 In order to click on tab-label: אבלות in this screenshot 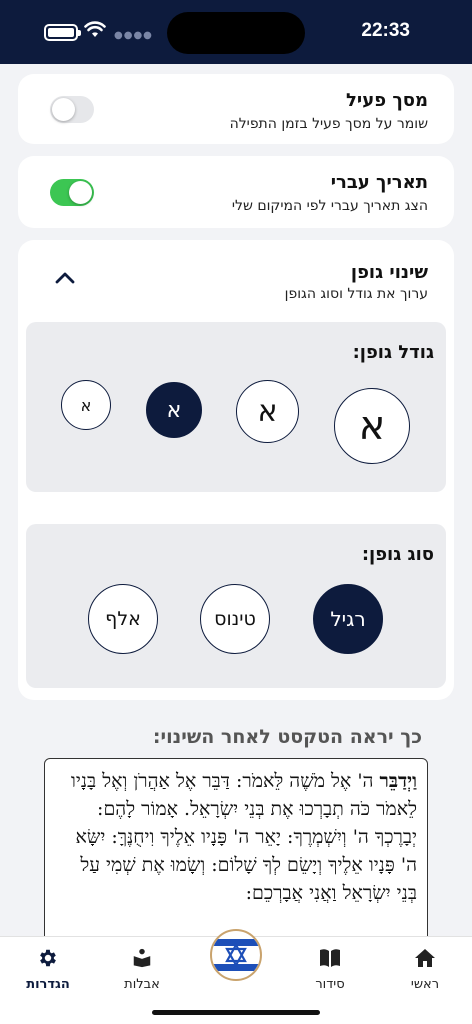, I will do `click(142, 984)`.